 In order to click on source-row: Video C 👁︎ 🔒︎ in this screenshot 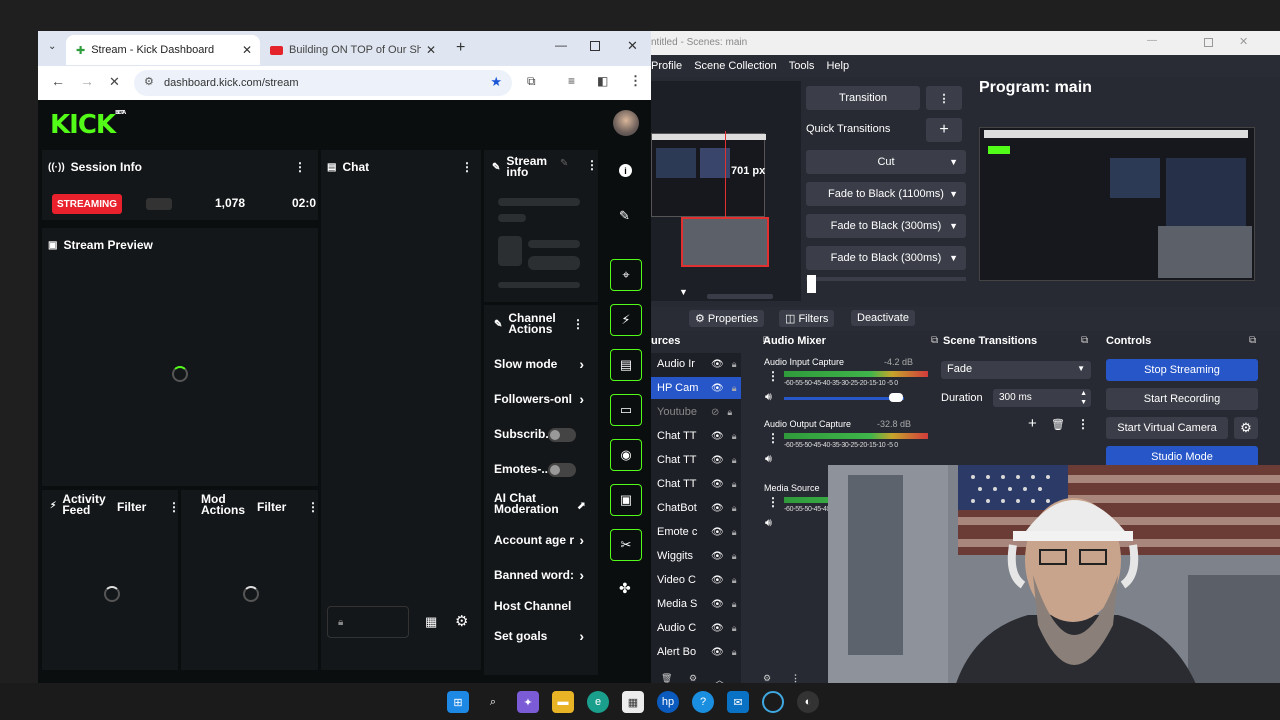, I will do `click(696, 580)`.